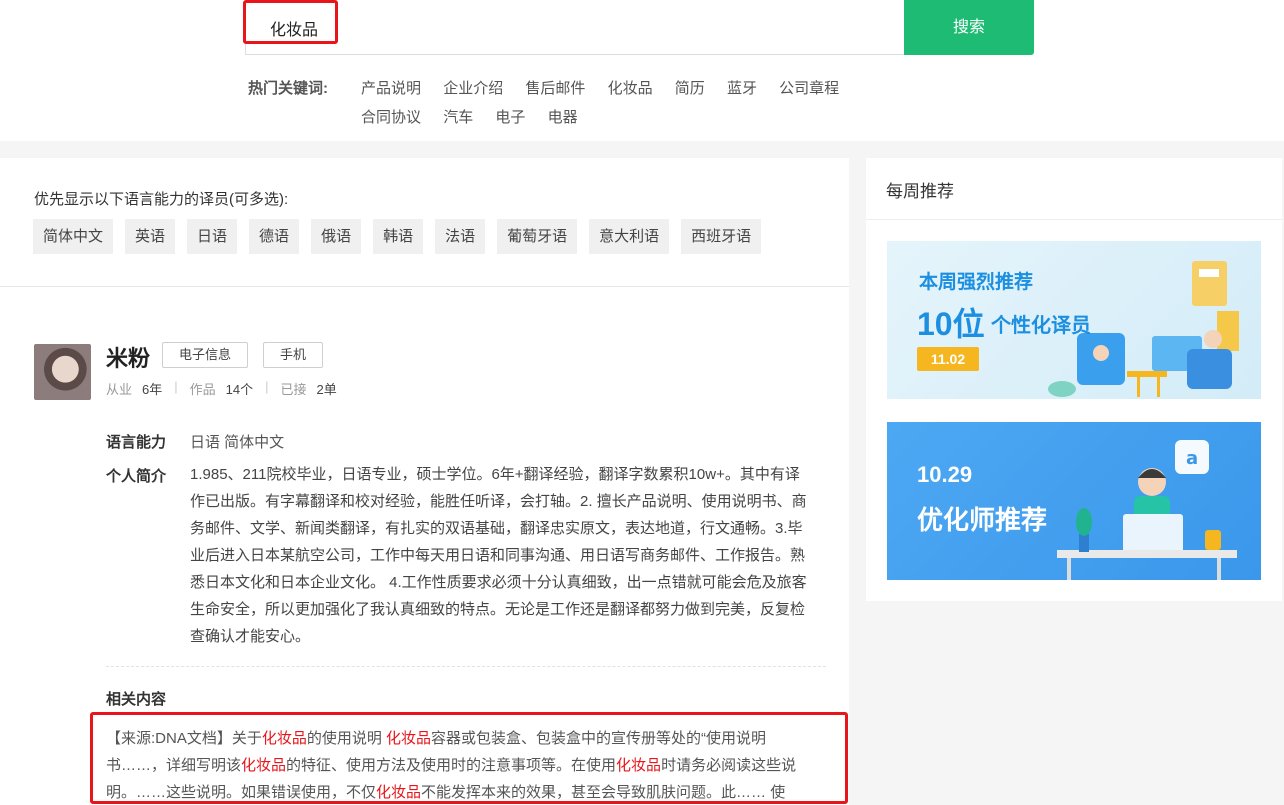 The width and height of the screenshot is (1284, 805). I want to click on weekly-recommend-title: 每周推荐, so click(920, 191).